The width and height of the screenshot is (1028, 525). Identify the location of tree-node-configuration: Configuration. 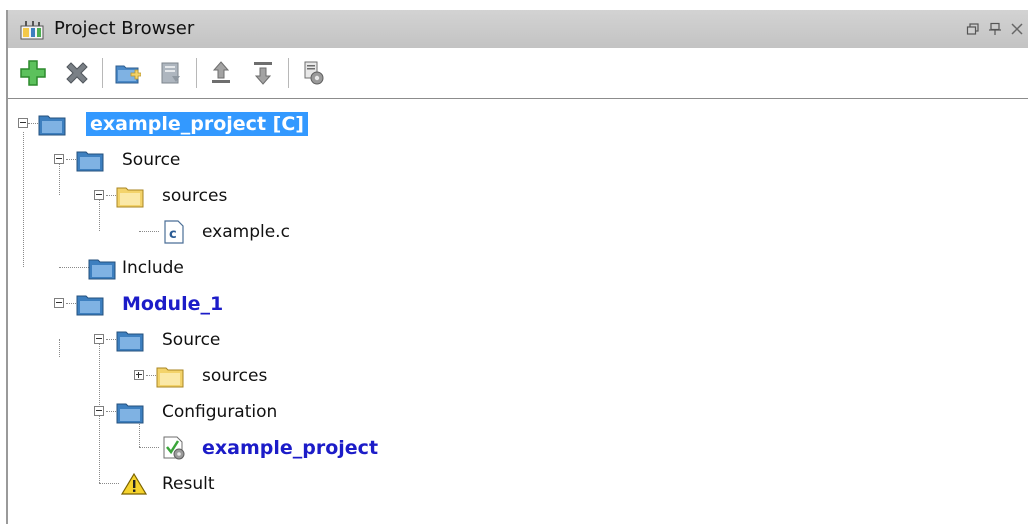
(208, 412).